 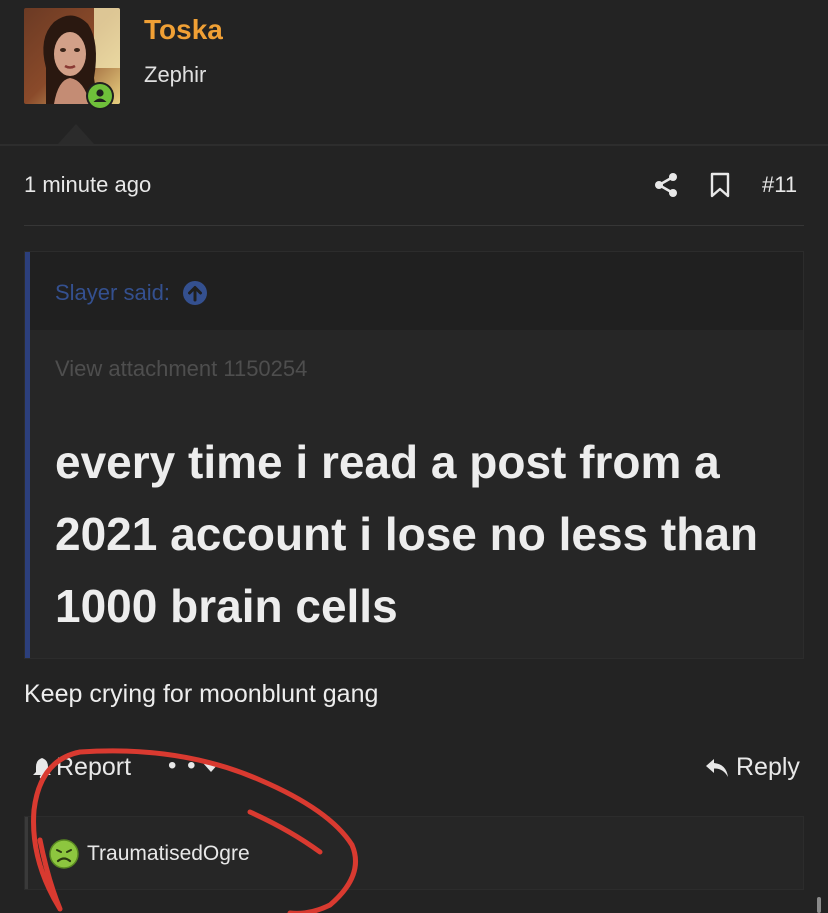 What do you see at coordinates (112, 292) in the screenshot?
I see `quote-author-label: Slayer said:` at bounding box center [112, 292].